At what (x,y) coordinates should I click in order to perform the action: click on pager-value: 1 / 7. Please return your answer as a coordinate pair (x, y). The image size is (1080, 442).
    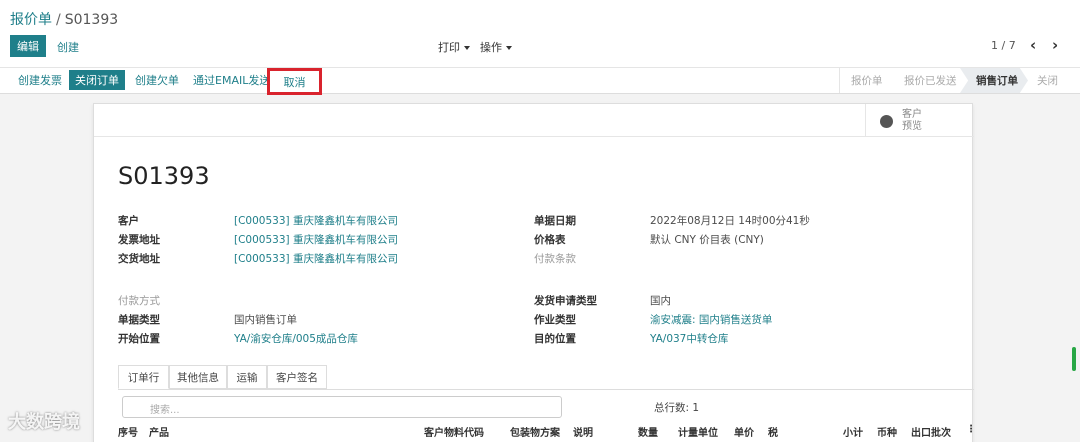
    Looking at the image, I should click on (1003, 45).